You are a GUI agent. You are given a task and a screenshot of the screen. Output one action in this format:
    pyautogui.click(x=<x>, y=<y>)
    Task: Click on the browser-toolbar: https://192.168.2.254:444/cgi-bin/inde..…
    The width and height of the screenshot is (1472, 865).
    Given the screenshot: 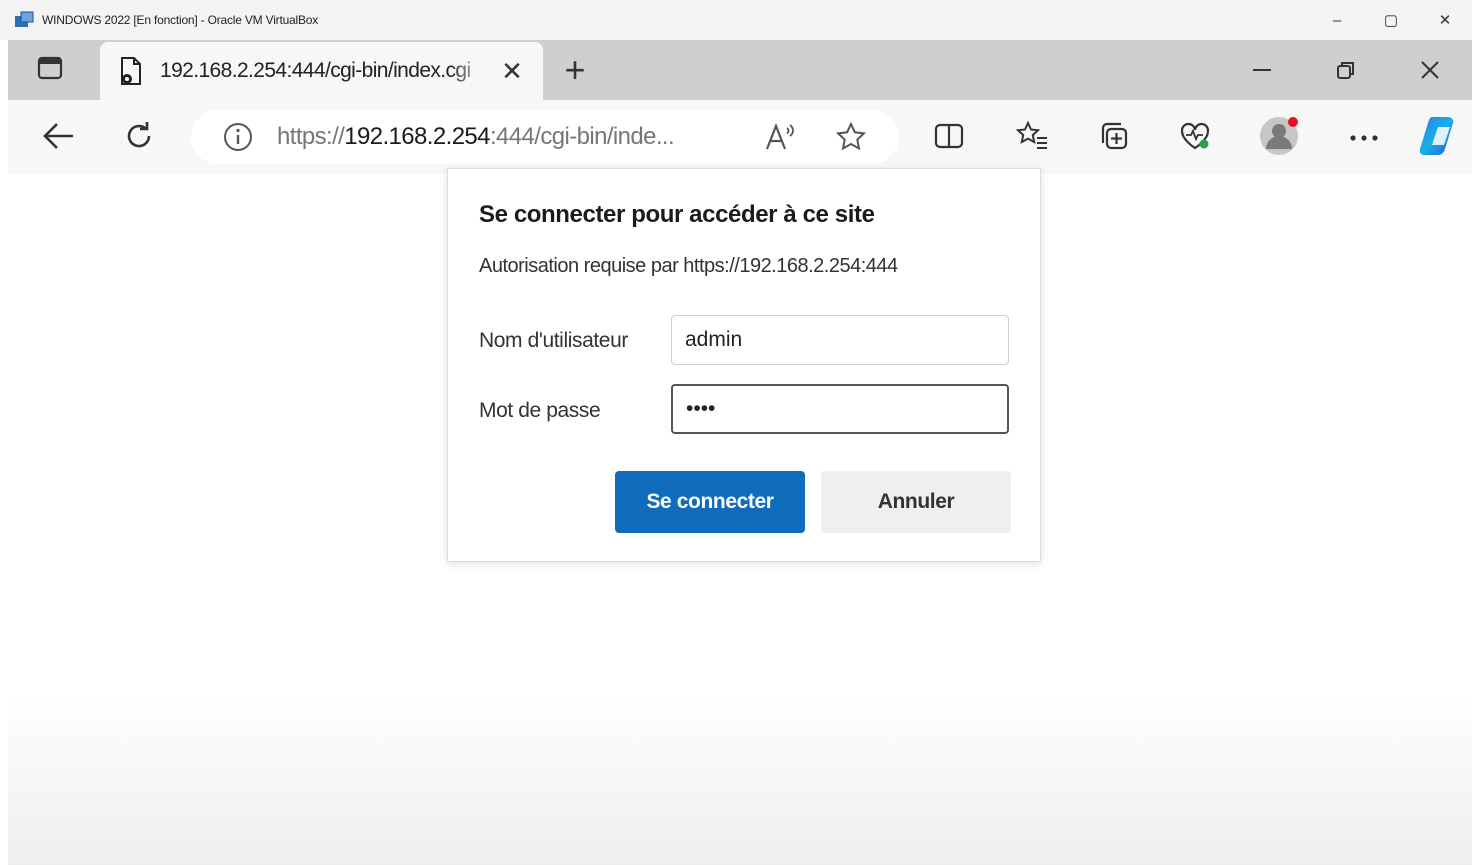 What is the action you would take?
    pyautogui.click(x=740, y=137)
    